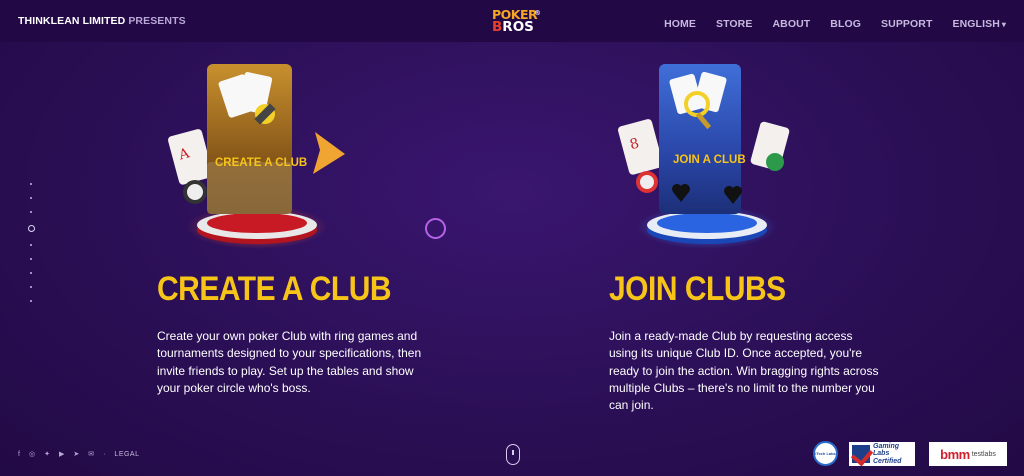 The height and width of the screenshot is (476, 1024). What do you see at coordinates (513, 27) in the screenshot?
I see `logo-bros: BROS` at bounding box center [513, 27].